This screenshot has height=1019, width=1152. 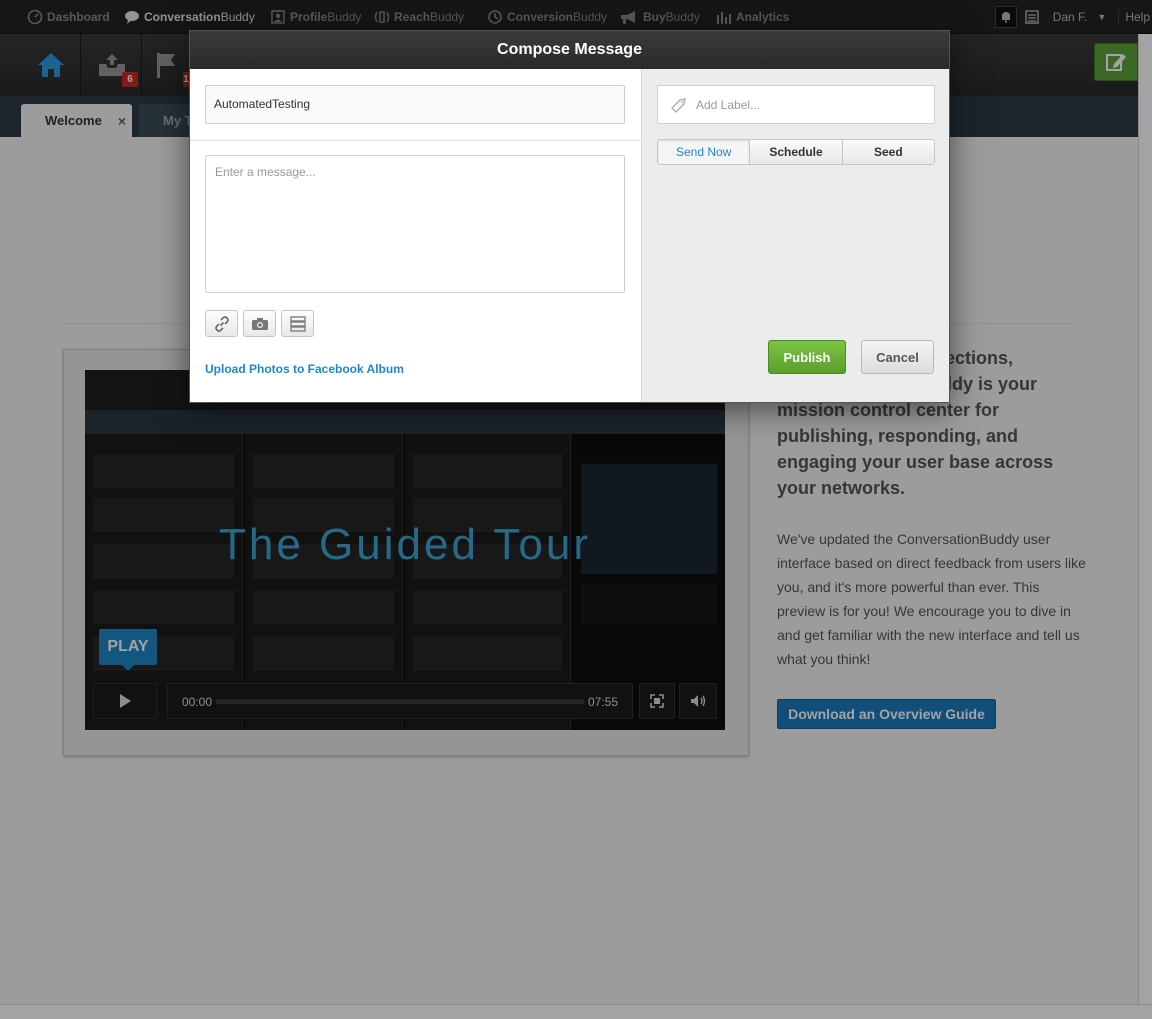 I want to click on schedule-option: Schedule, so click(x=796, y=152).